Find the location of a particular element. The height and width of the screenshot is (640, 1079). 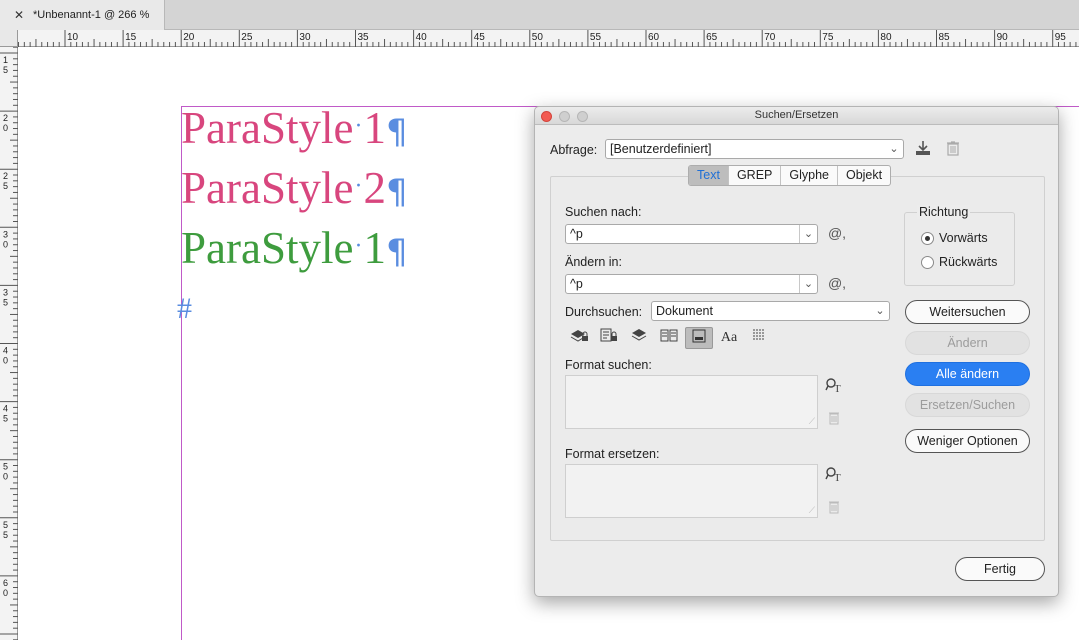

ruler-label: 3 is located at coordinates (5, 234).